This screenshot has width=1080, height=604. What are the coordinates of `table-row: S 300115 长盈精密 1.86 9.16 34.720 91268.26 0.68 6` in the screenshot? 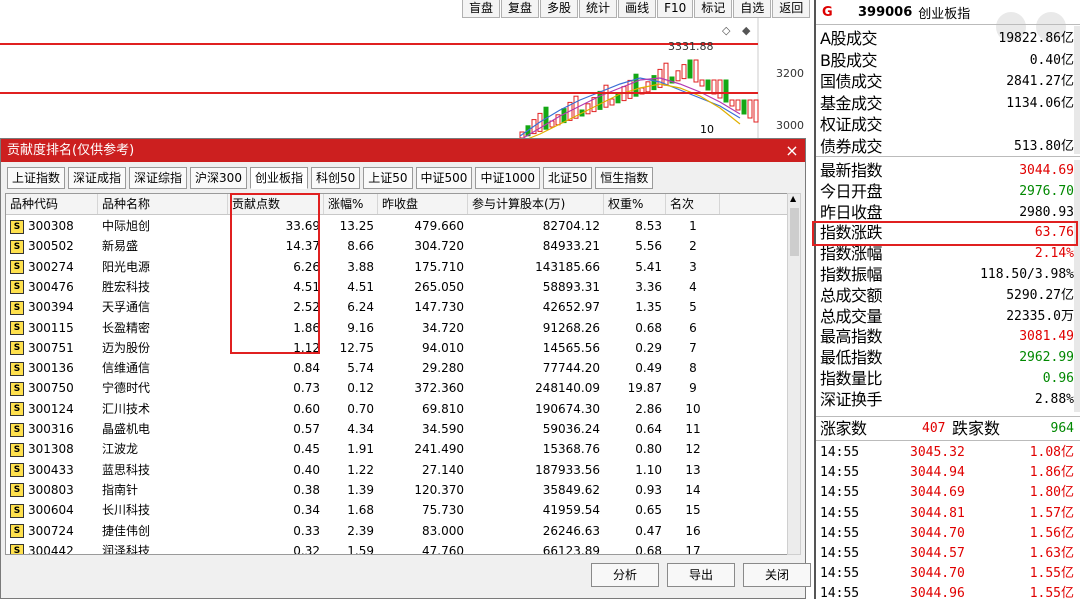 It's located at (397, 328).